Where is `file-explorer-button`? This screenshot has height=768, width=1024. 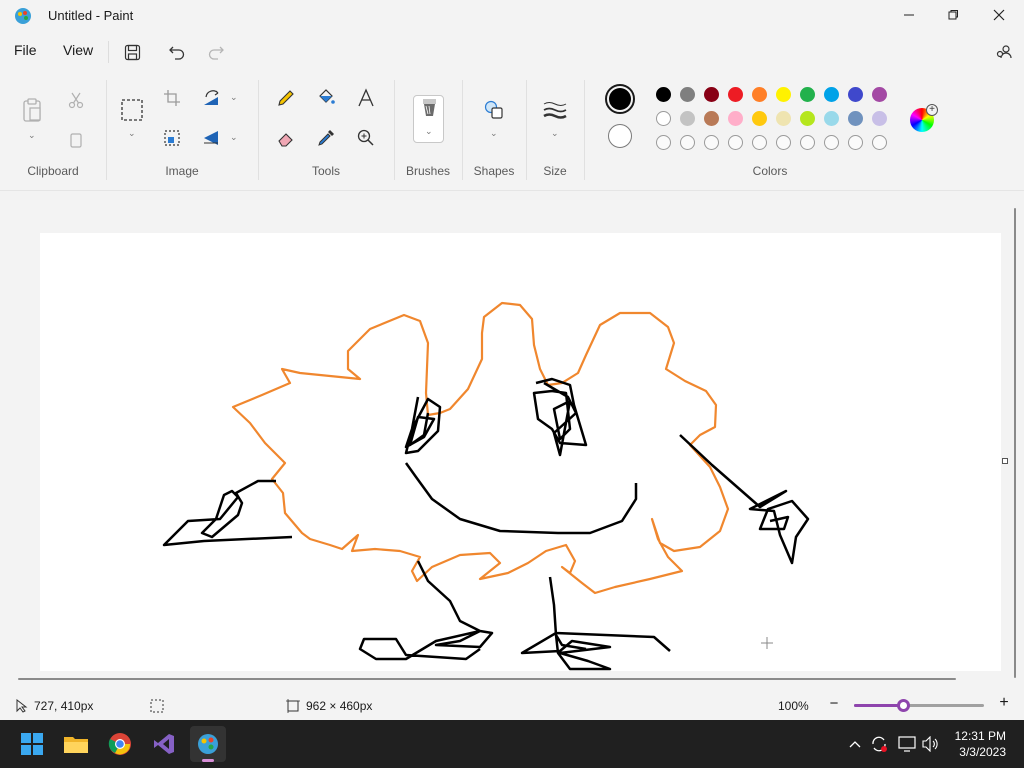
file-explorer-button is located at coordinates (76, 744).